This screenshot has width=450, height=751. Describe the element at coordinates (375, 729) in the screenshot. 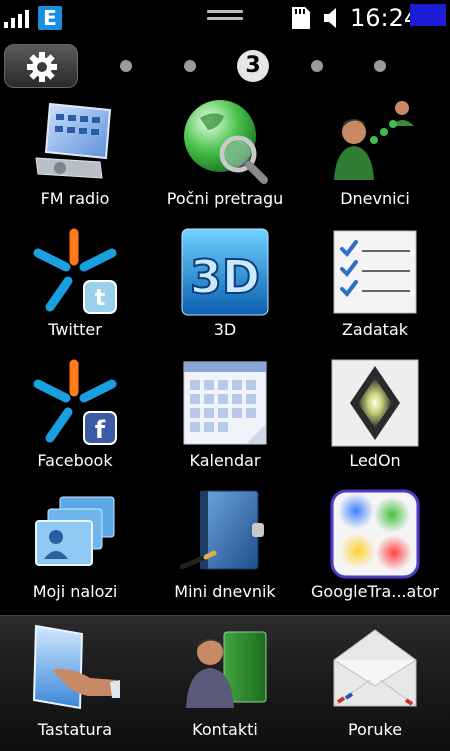

I see `app-label: Poruke` at that location.